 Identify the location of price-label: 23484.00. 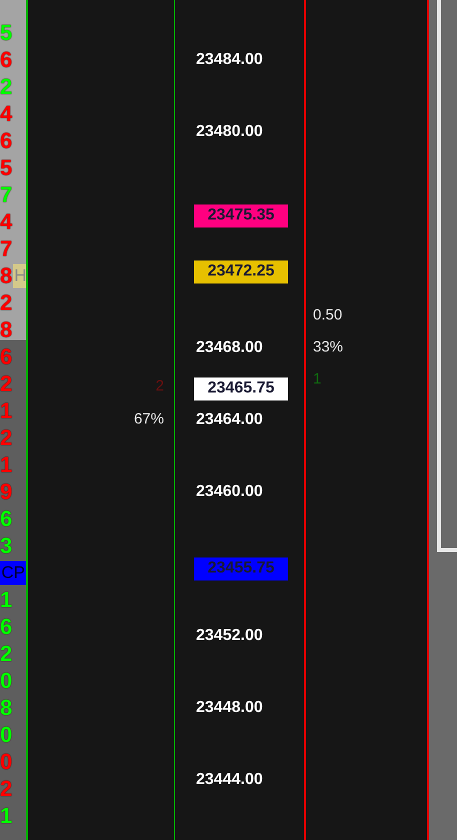
(229, 60).